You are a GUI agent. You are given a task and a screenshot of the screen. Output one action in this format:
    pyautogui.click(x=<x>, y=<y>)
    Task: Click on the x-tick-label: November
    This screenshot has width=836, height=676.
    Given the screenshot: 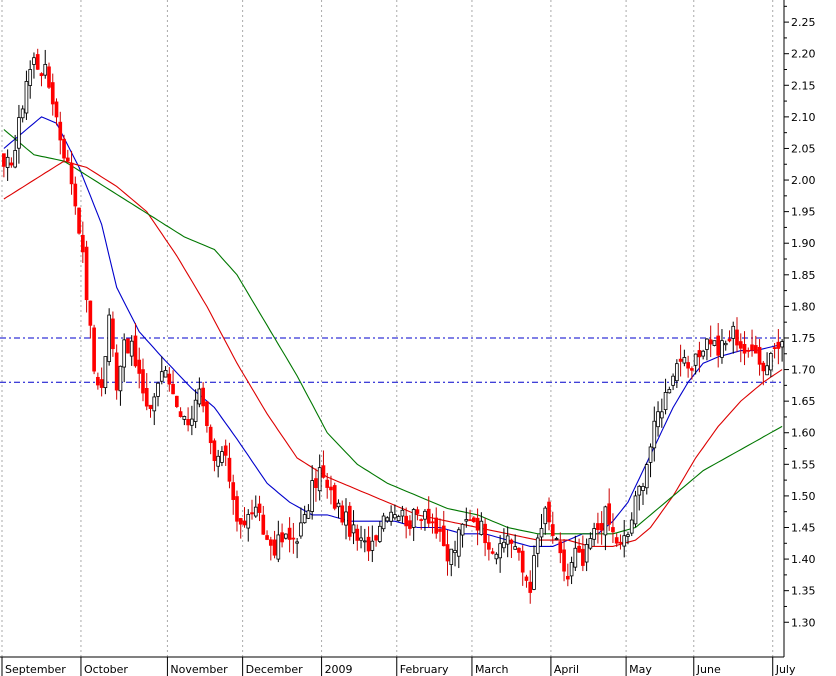 What is the action you would take?
    pyautogui.click(x=199, y=669)
    